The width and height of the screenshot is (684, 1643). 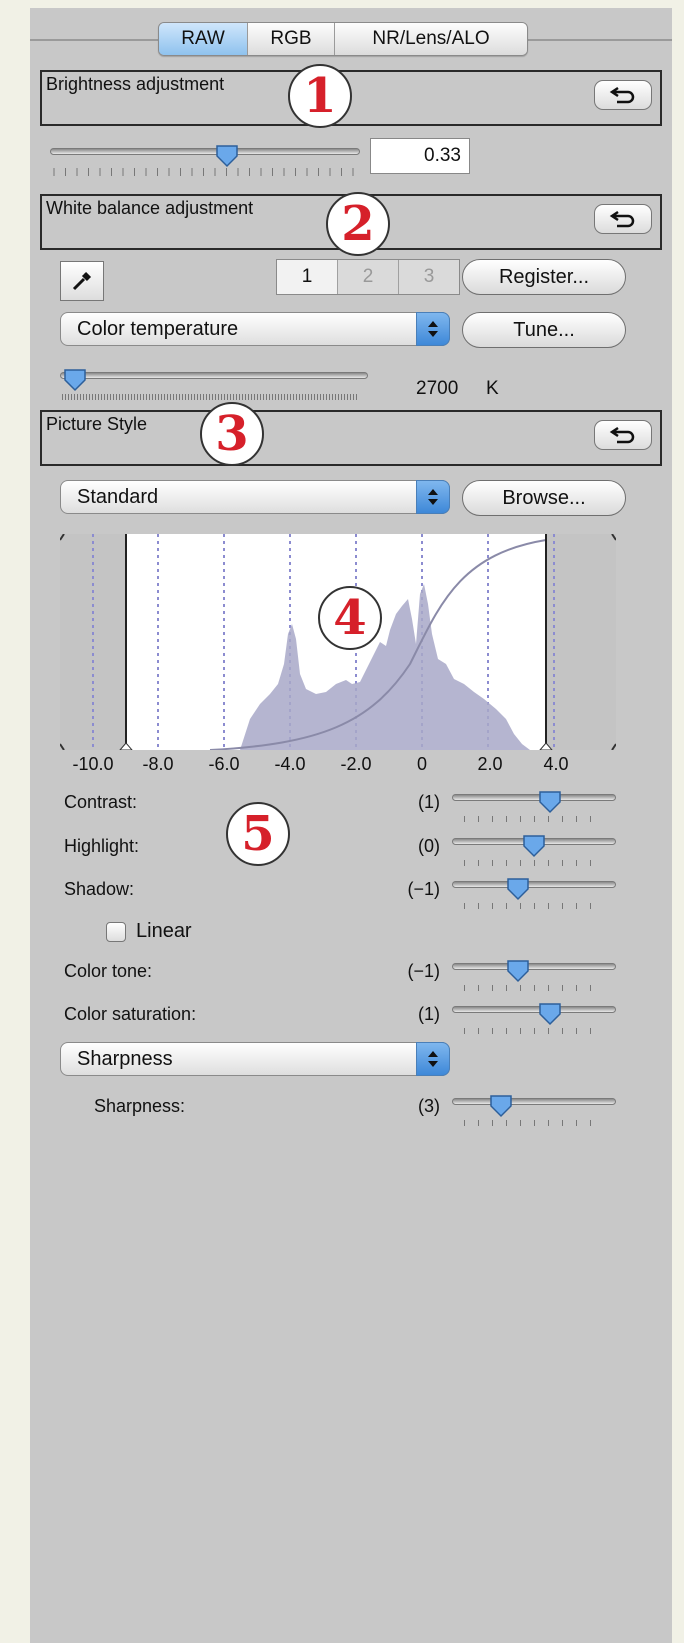 What do you see at coordinates (164, 931) in the screenshot?
I see `linear-label: Linear` at bounding box center [164, 931].